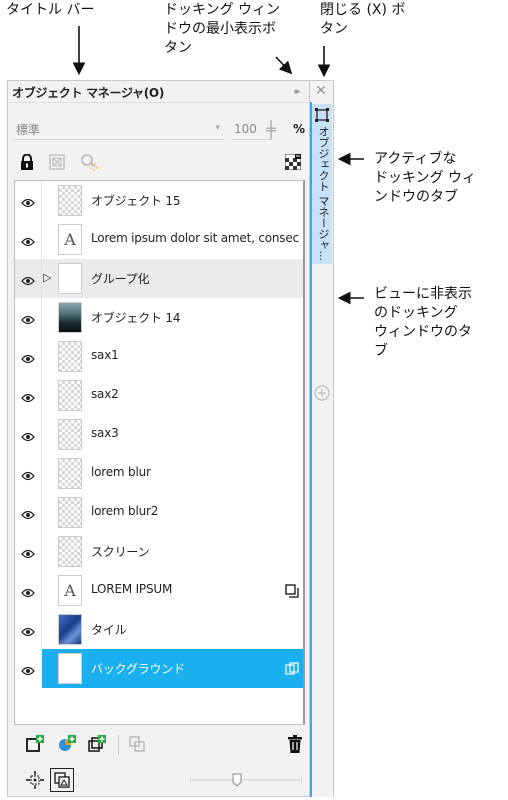  What do you see at coordinates (195, 317) in the screenshot?
I see `object-name: オブジェクト 14` at bounding box center [195, 317].